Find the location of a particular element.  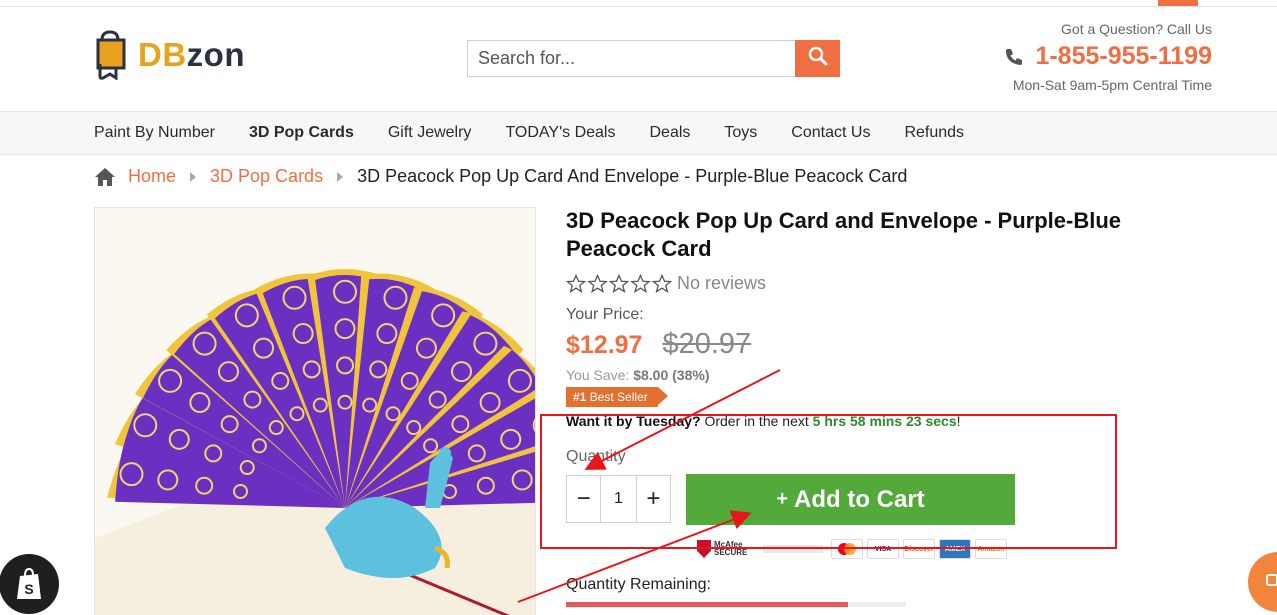

search-button is located at coordinates (817, 58).